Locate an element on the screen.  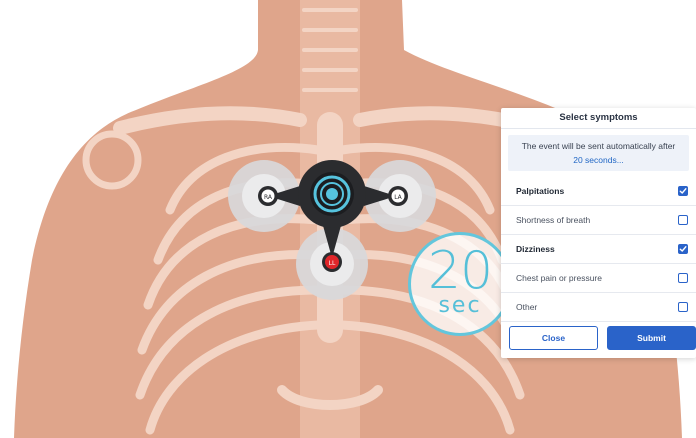
electrode-label-ra: RA is located at coordinates (268, 197).